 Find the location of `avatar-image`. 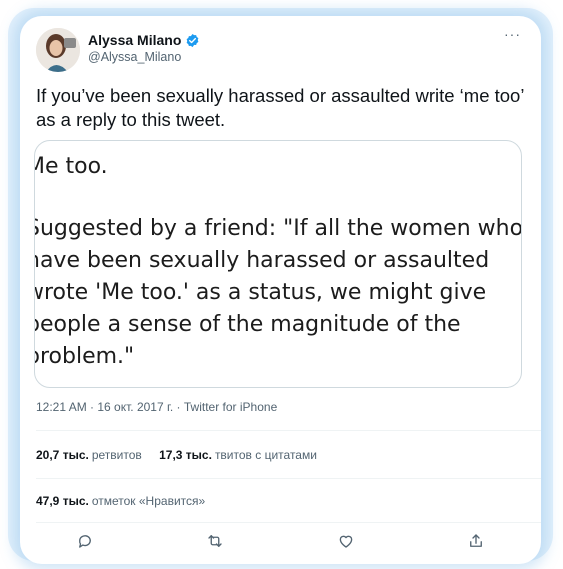

avatar-image is located at coordinates (58, 50).